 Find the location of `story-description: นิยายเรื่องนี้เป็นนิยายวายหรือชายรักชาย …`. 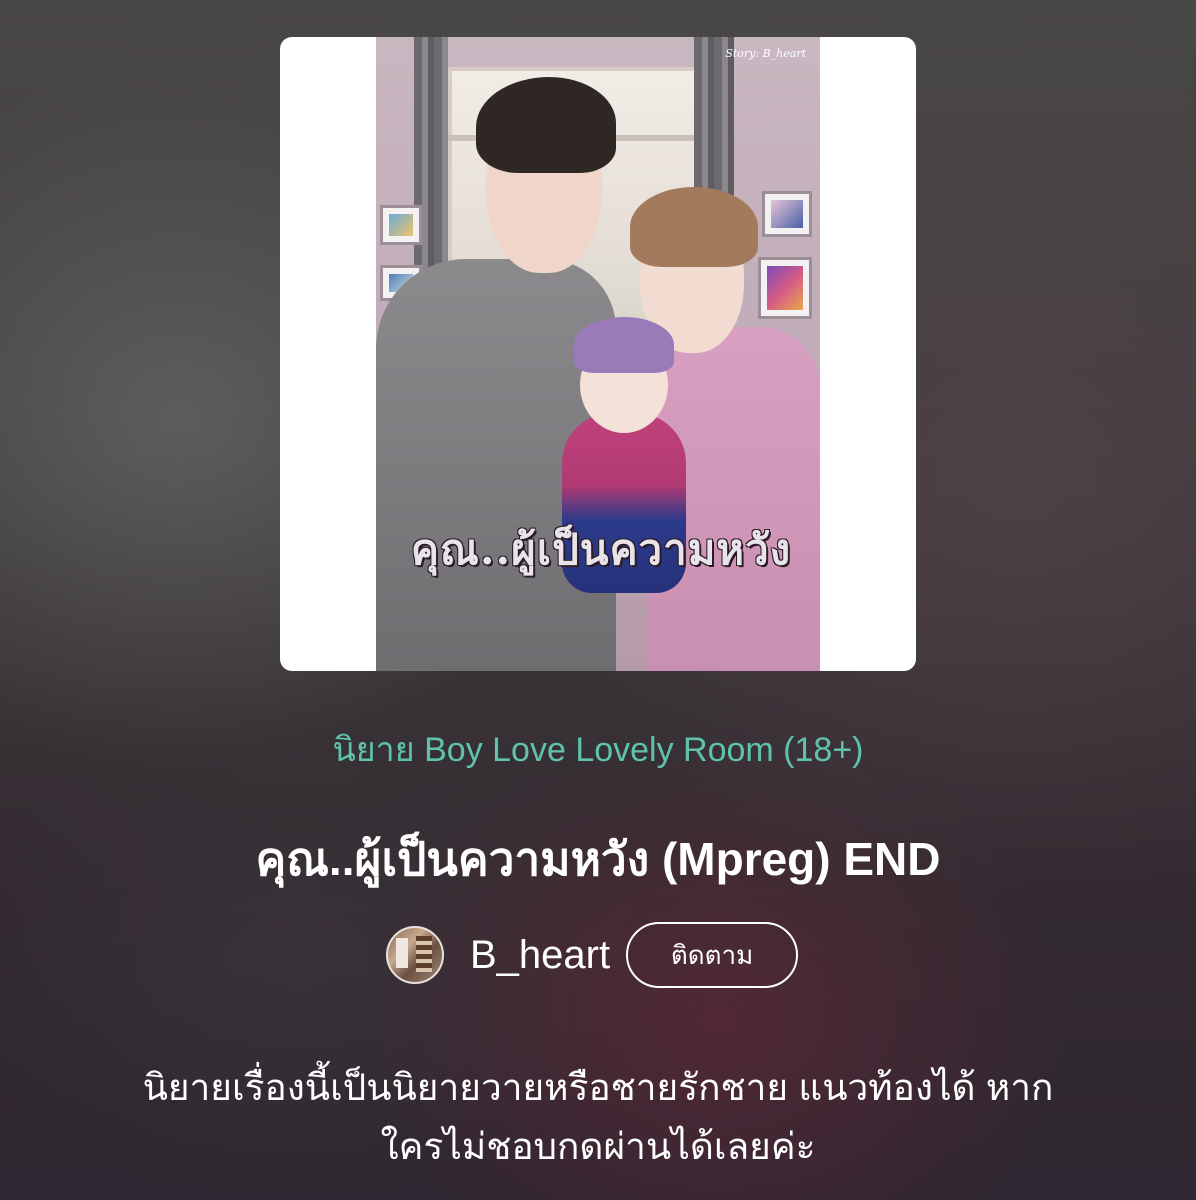

story-description: นิยายเรื่องนี้เป็นนิยายวายหรือชายรักชาย … is located at coordinates (598, 1117).